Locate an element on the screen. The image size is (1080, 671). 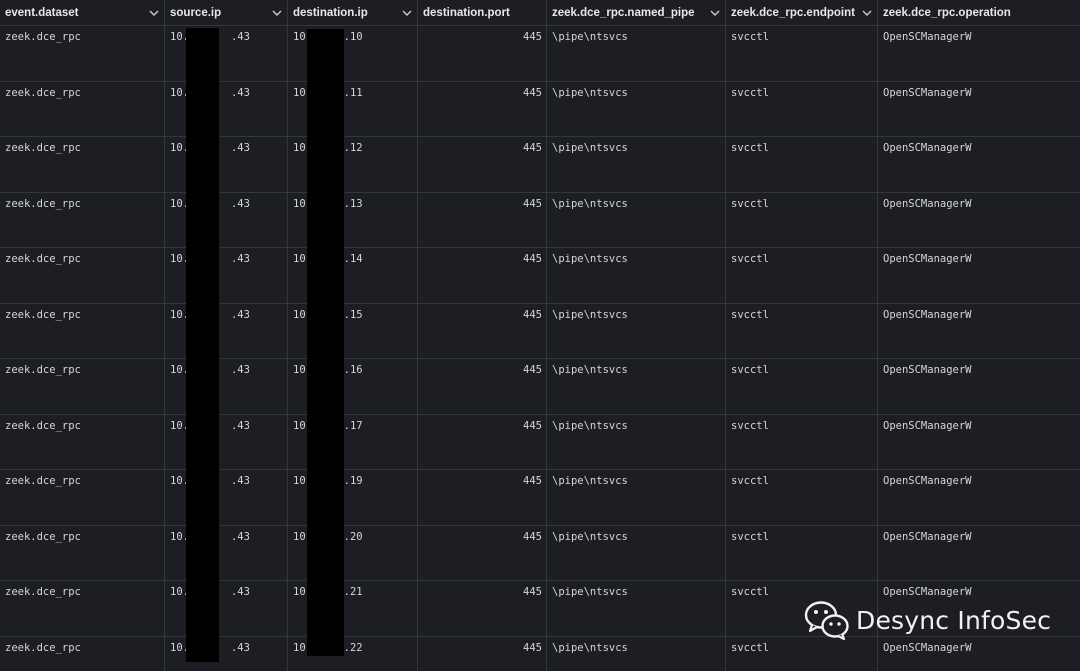
cell-value: \pipe\ntsvcs is located at coordinates (590, 259).